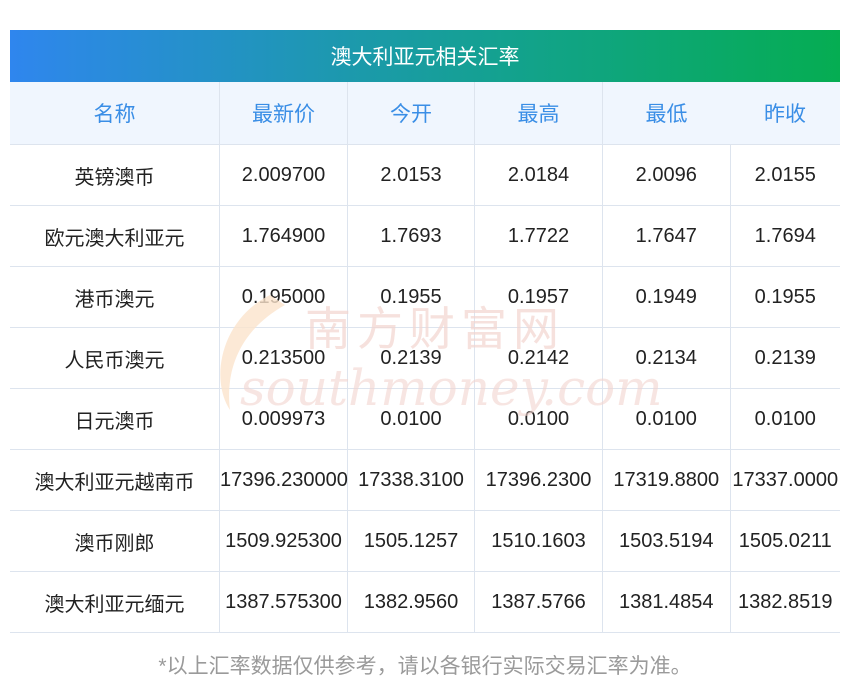 Image resolution: width=850 pixels, height=697 pixels. What do you see at coordinates (538, 113) in the screenshot?
I see `col-high: 最高` at bounding box center [538, 113].